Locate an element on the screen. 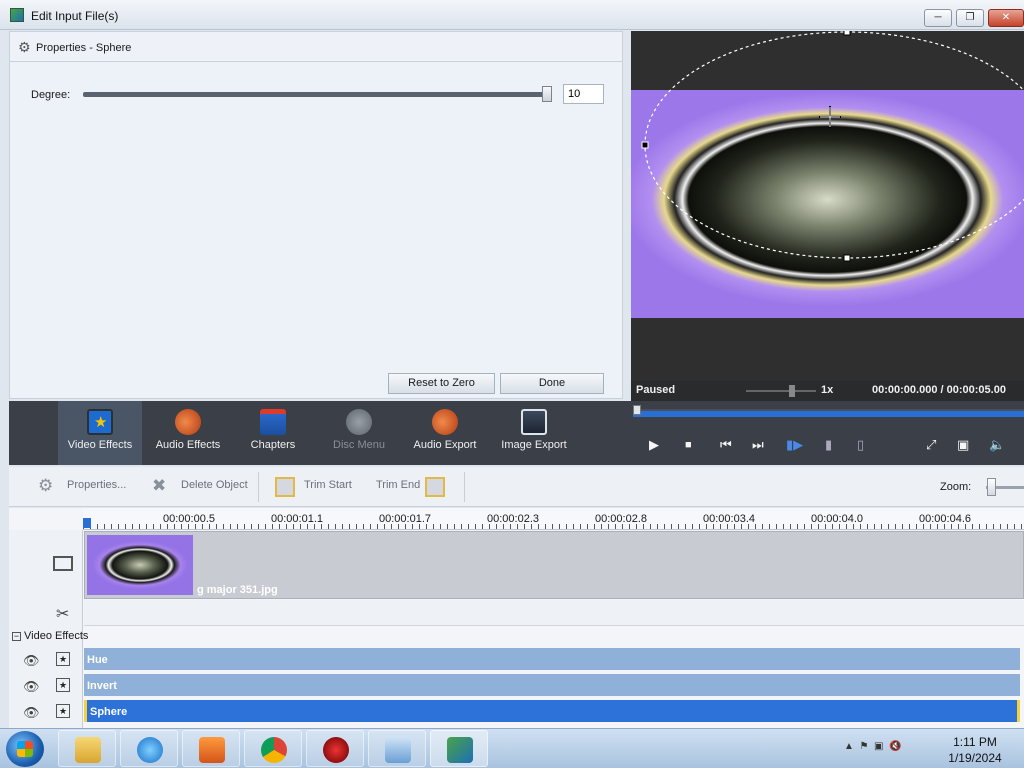  chrome-taskbar-button is located at coordinates (273, 748).